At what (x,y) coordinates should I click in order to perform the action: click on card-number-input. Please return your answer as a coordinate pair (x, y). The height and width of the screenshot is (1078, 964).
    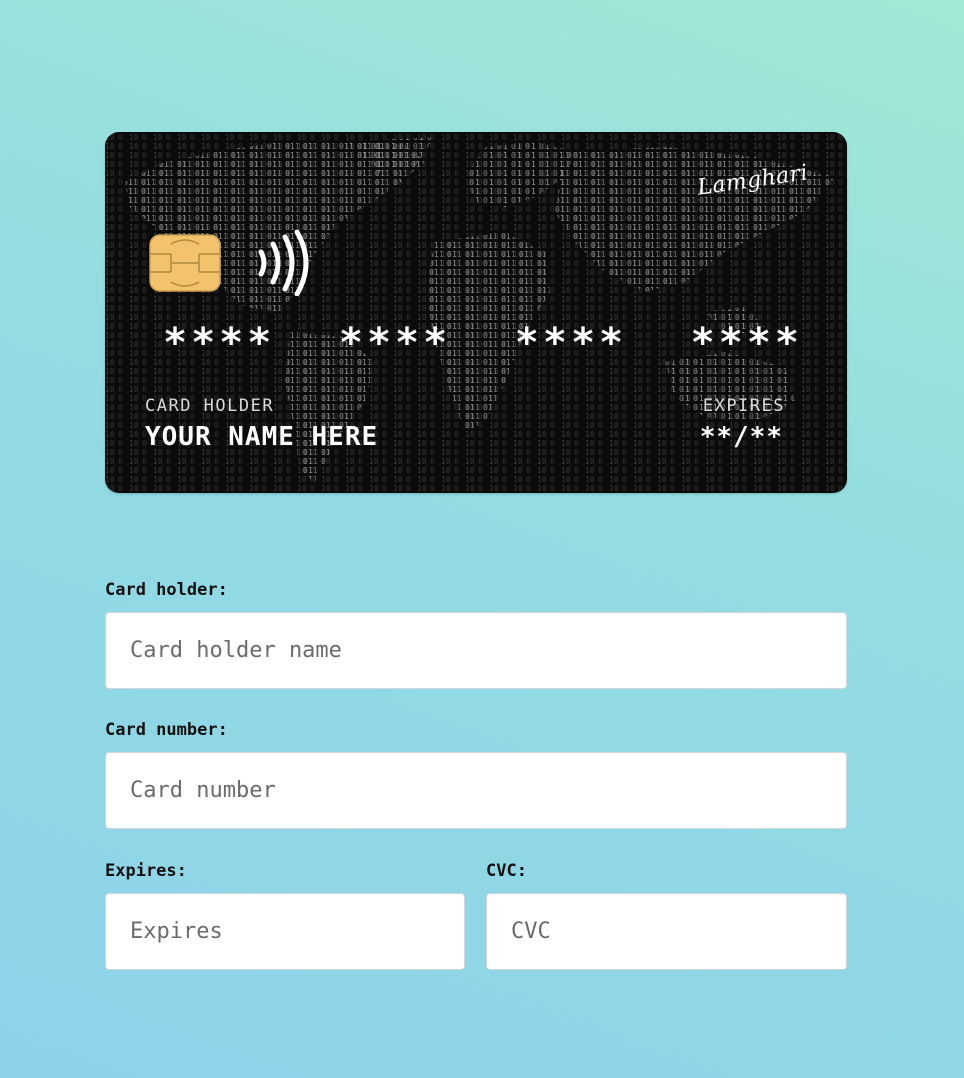
    Looking at the image, I should click on (476, 790).